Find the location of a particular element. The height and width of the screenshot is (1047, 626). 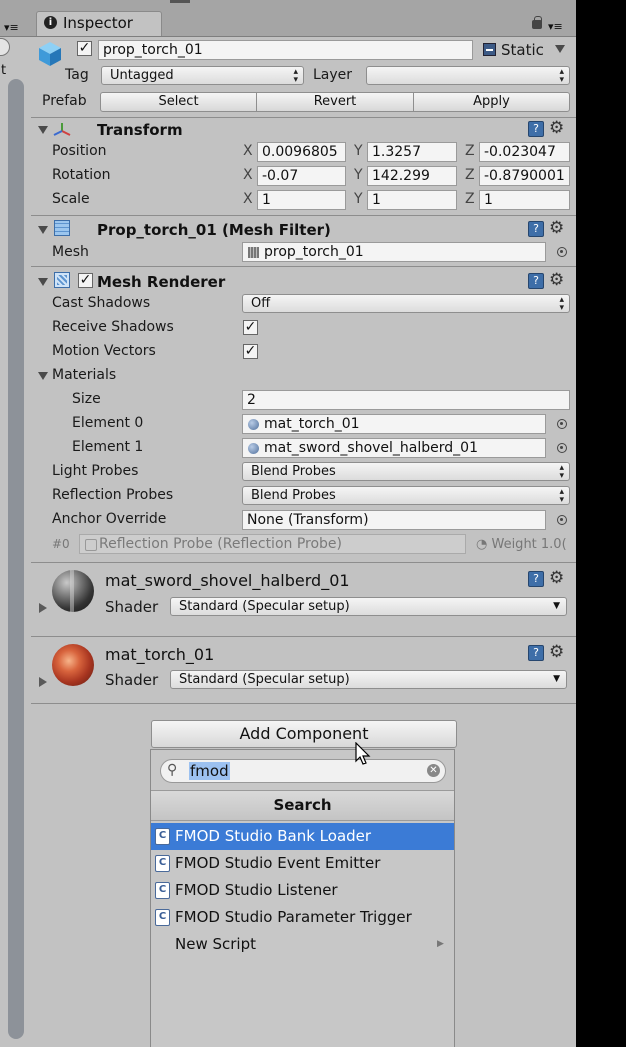

mesh-value: prop_torch_01 is located at coordinates (314, 252).